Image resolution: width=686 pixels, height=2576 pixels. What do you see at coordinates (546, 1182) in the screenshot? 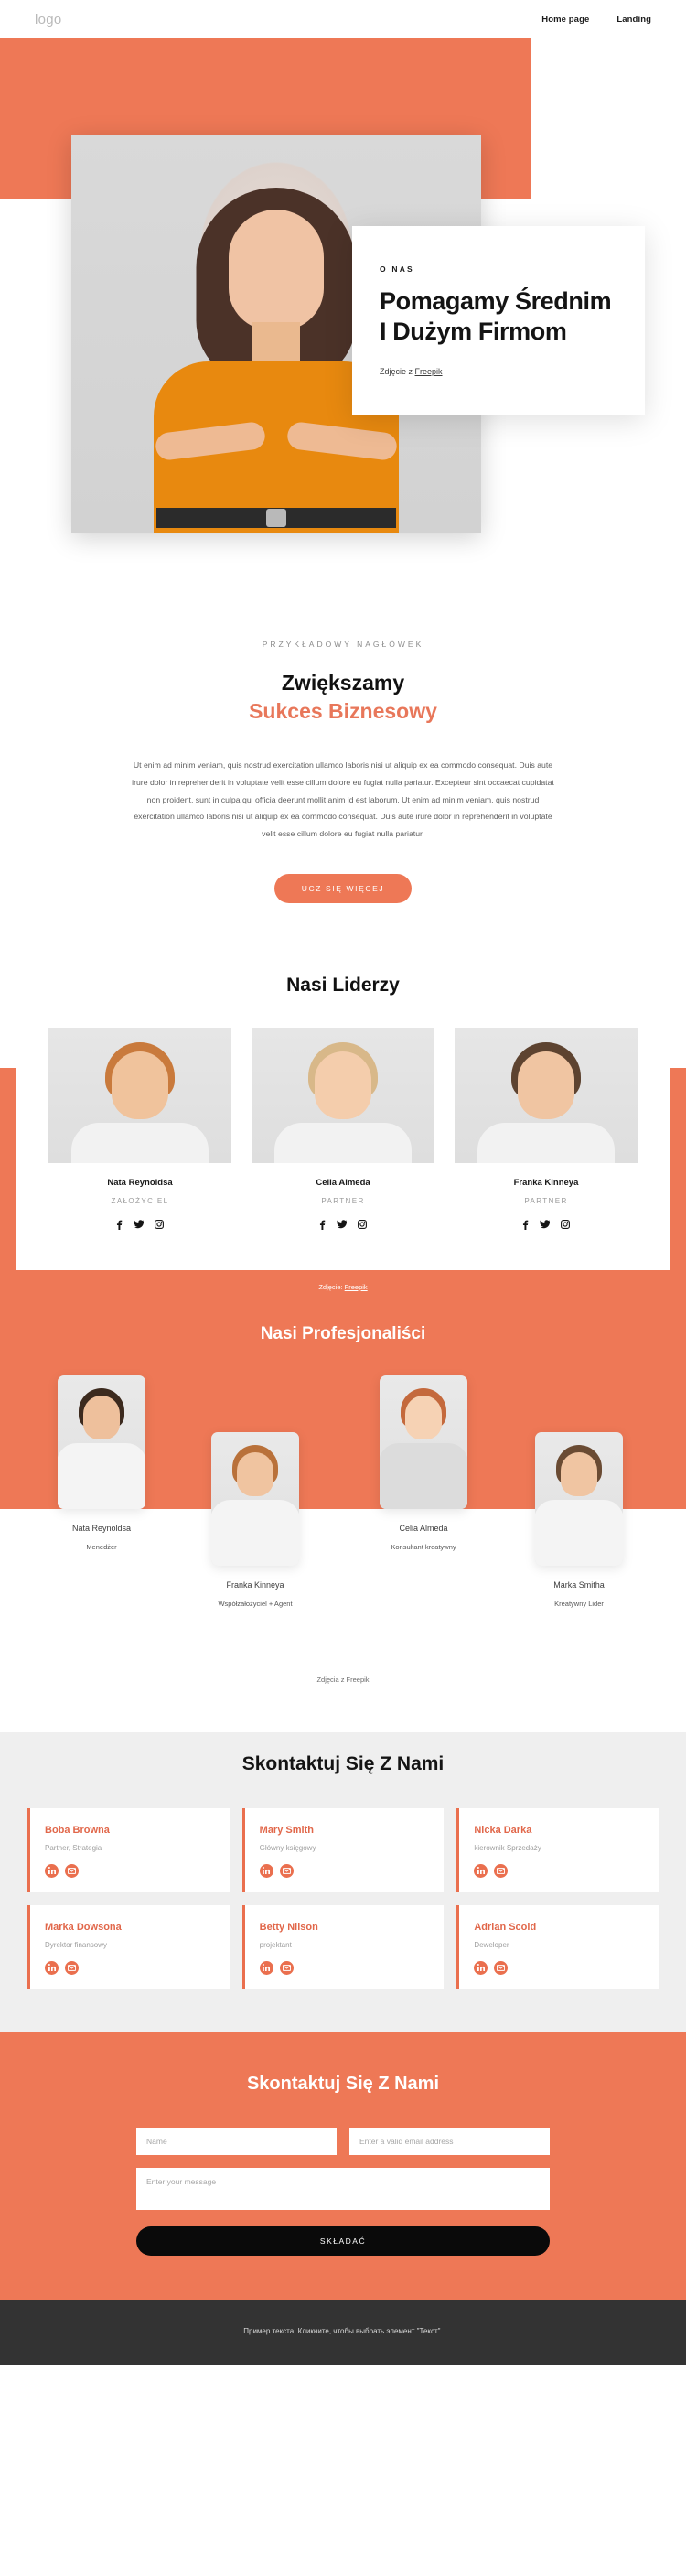
I see `leader-name: Franka Kinneya` at bounding box center [546, 1182].